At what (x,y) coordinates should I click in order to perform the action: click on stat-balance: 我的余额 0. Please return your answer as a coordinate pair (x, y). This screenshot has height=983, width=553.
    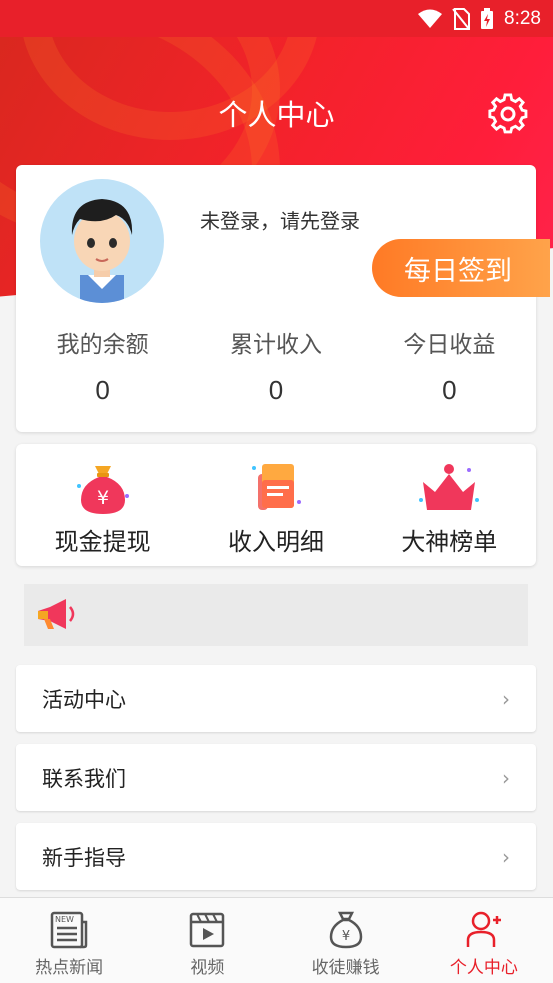
    Looking at the image, I should click on (102, 365).